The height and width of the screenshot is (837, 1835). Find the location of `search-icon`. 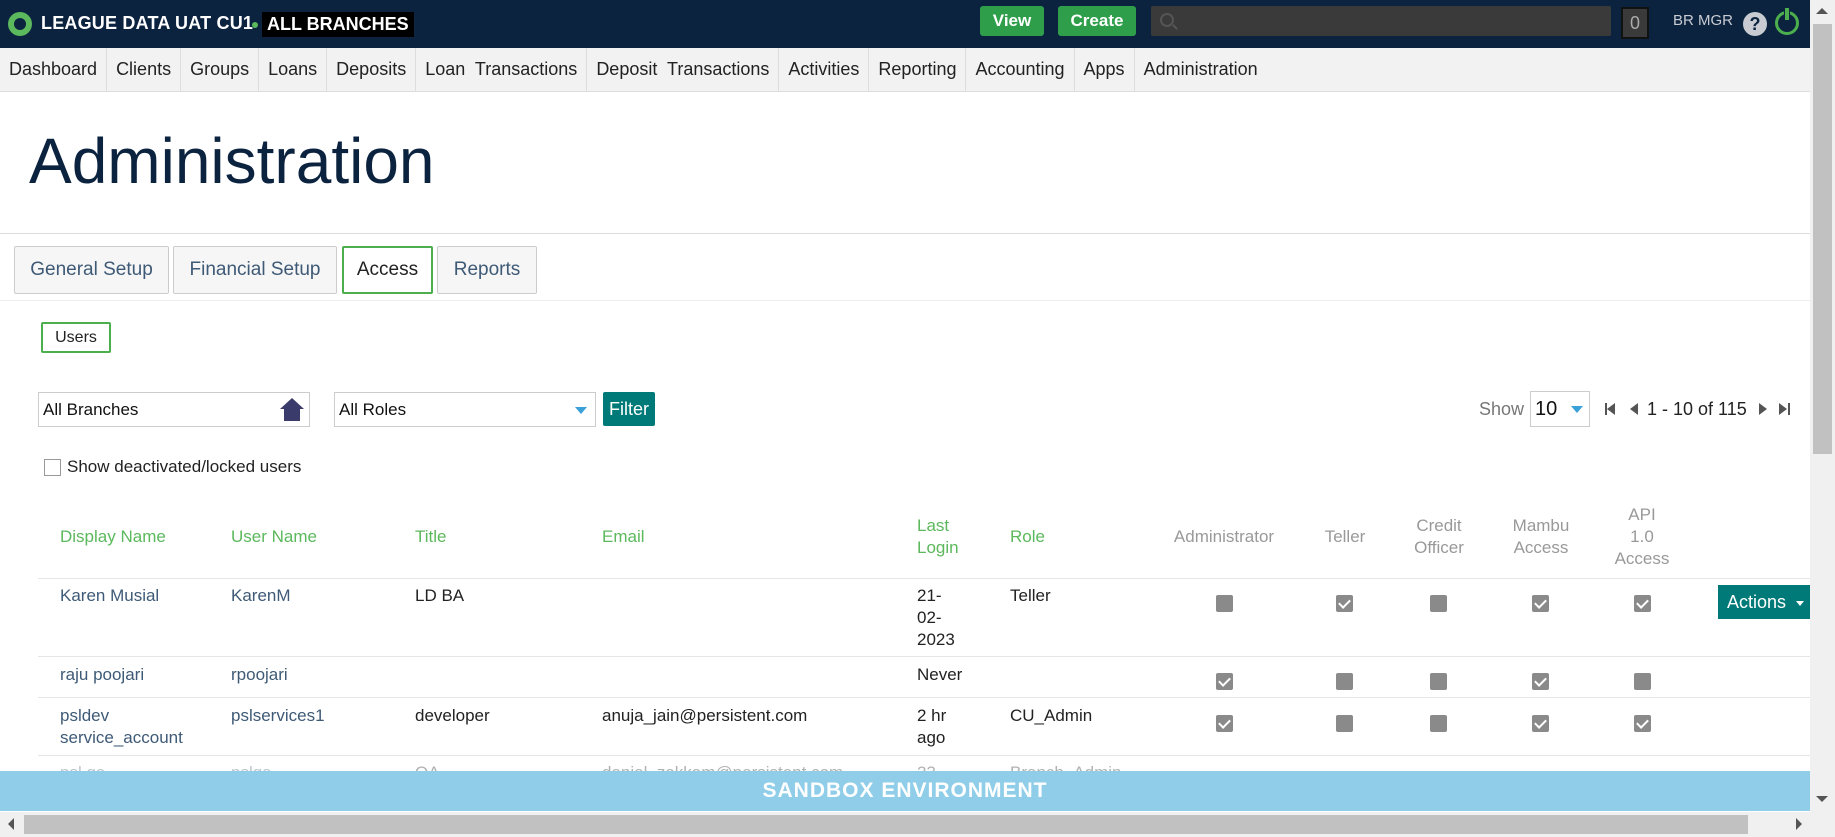

search-icon is located at coordinates (1167, 20).